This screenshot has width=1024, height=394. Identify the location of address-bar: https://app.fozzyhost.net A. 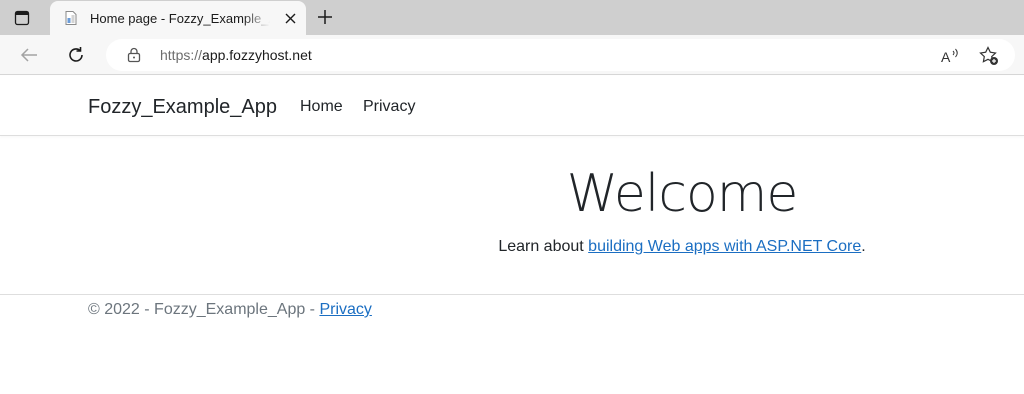
(560, 55).